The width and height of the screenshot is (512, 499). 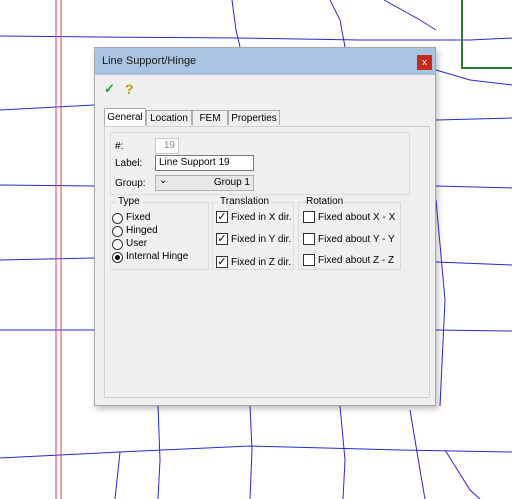 What do you see at coordinates (109, 89) in the screenshot?
I see `checkmark-icon: ✓` at bounding box center [109, 89].